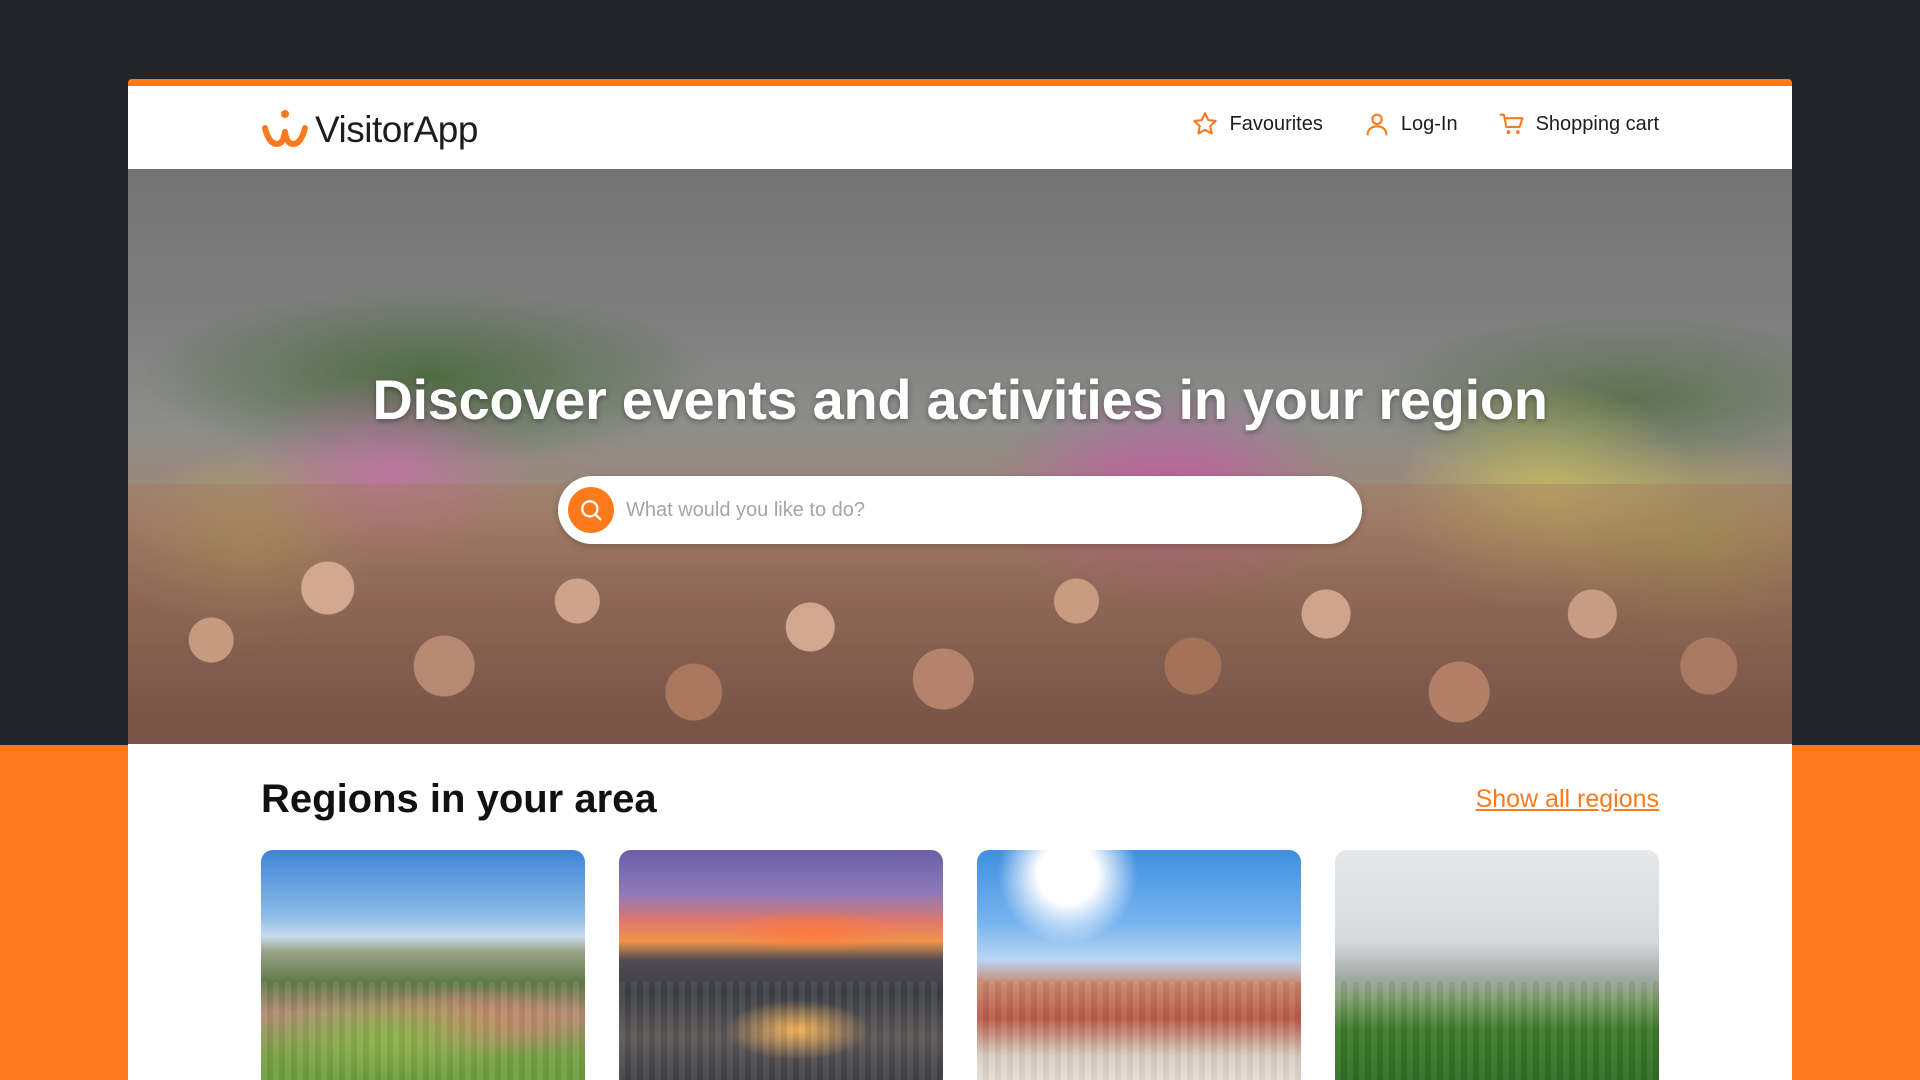 The image size is (1920, 1080). I want to click on shopping-cart-label: Shopping cart, so click(1597, 123).